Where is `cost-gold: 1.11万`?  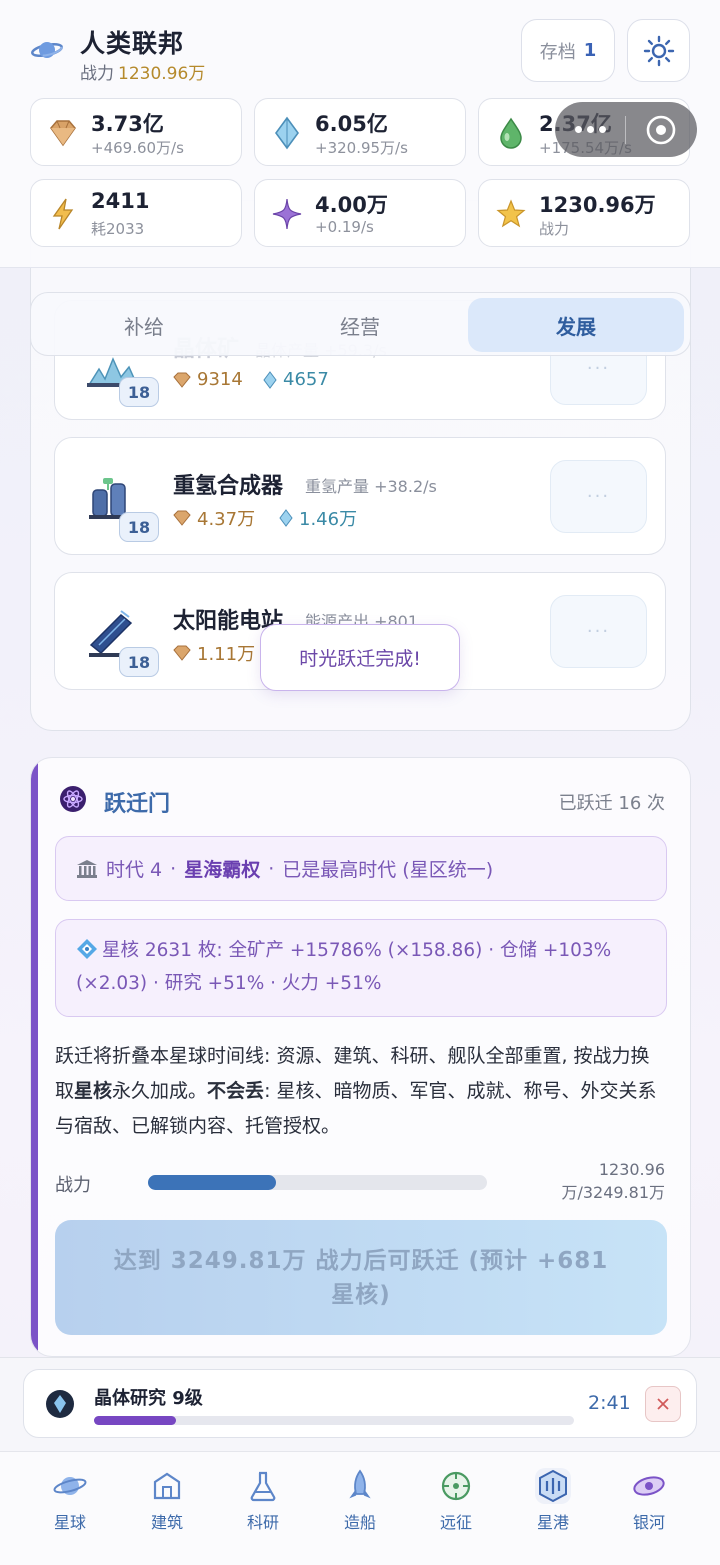 cost-gold: 1.11万 is located at coordinates (214, 653).